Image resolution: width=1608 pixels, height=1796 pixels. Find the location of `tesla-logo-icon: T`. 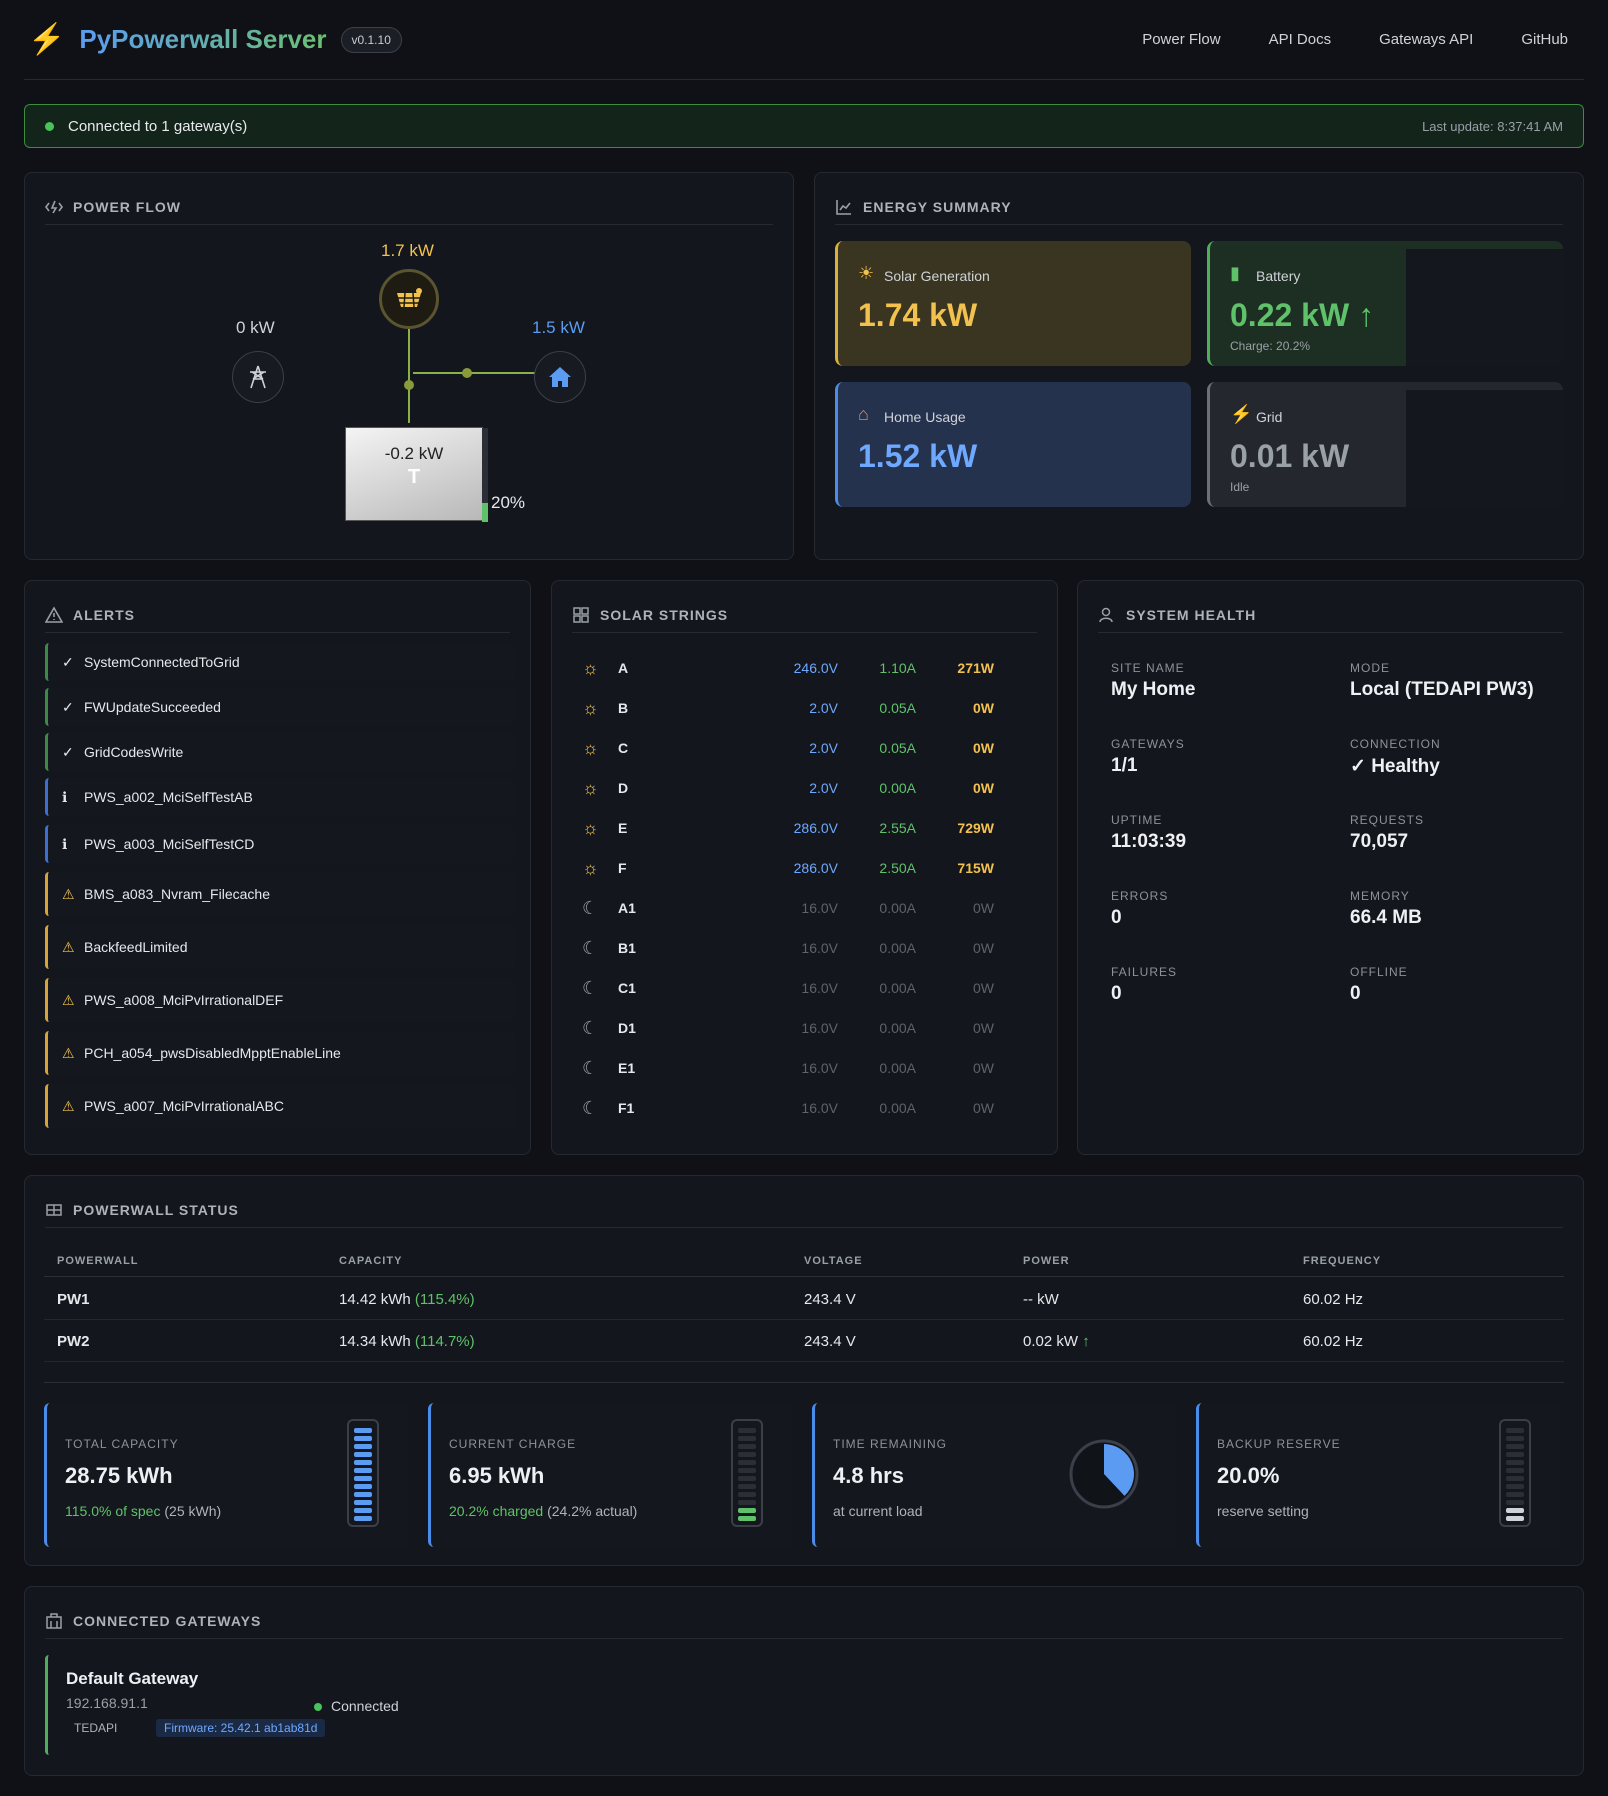

tesla-logo-icon: T is located at coordinates (414, 477).